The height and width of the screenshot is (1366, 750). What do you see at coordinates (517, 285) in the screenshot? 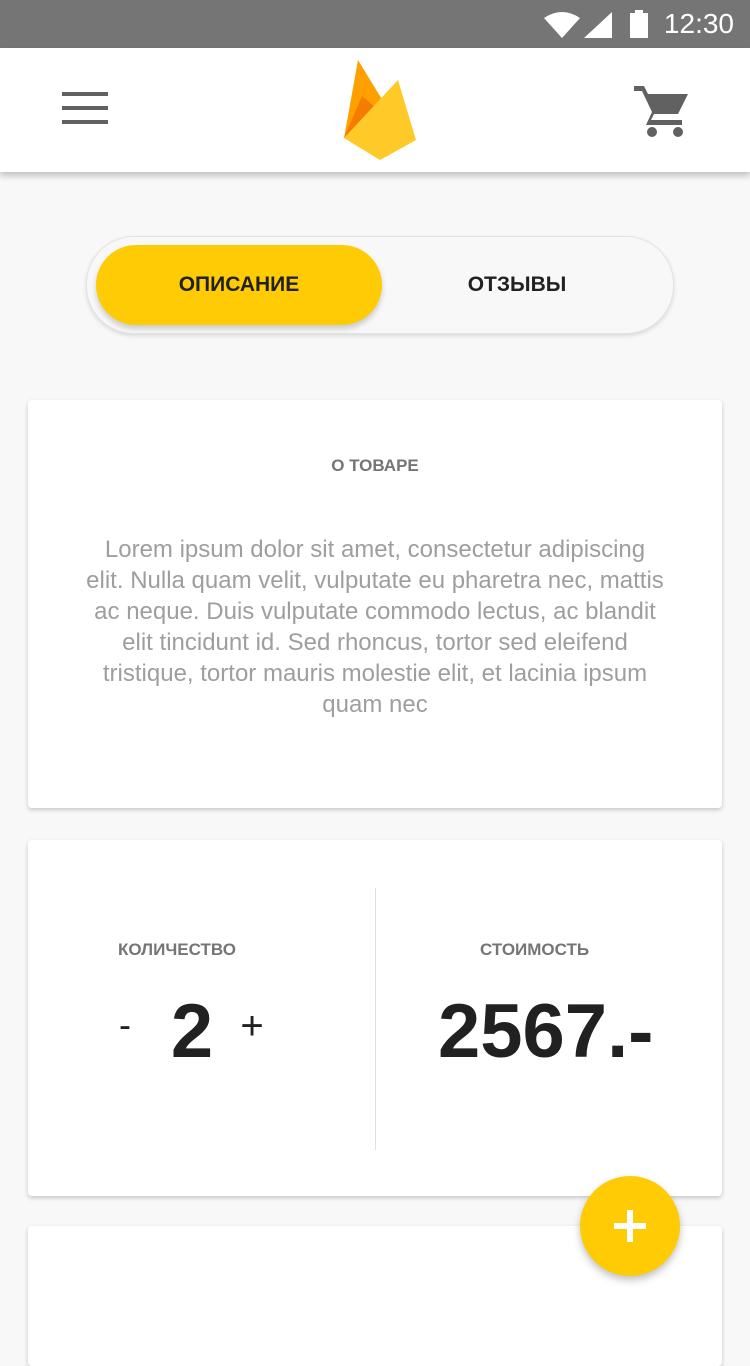
I see `tab-reviews: ОТЗЫВЫ` at bounding box center [517, 285].